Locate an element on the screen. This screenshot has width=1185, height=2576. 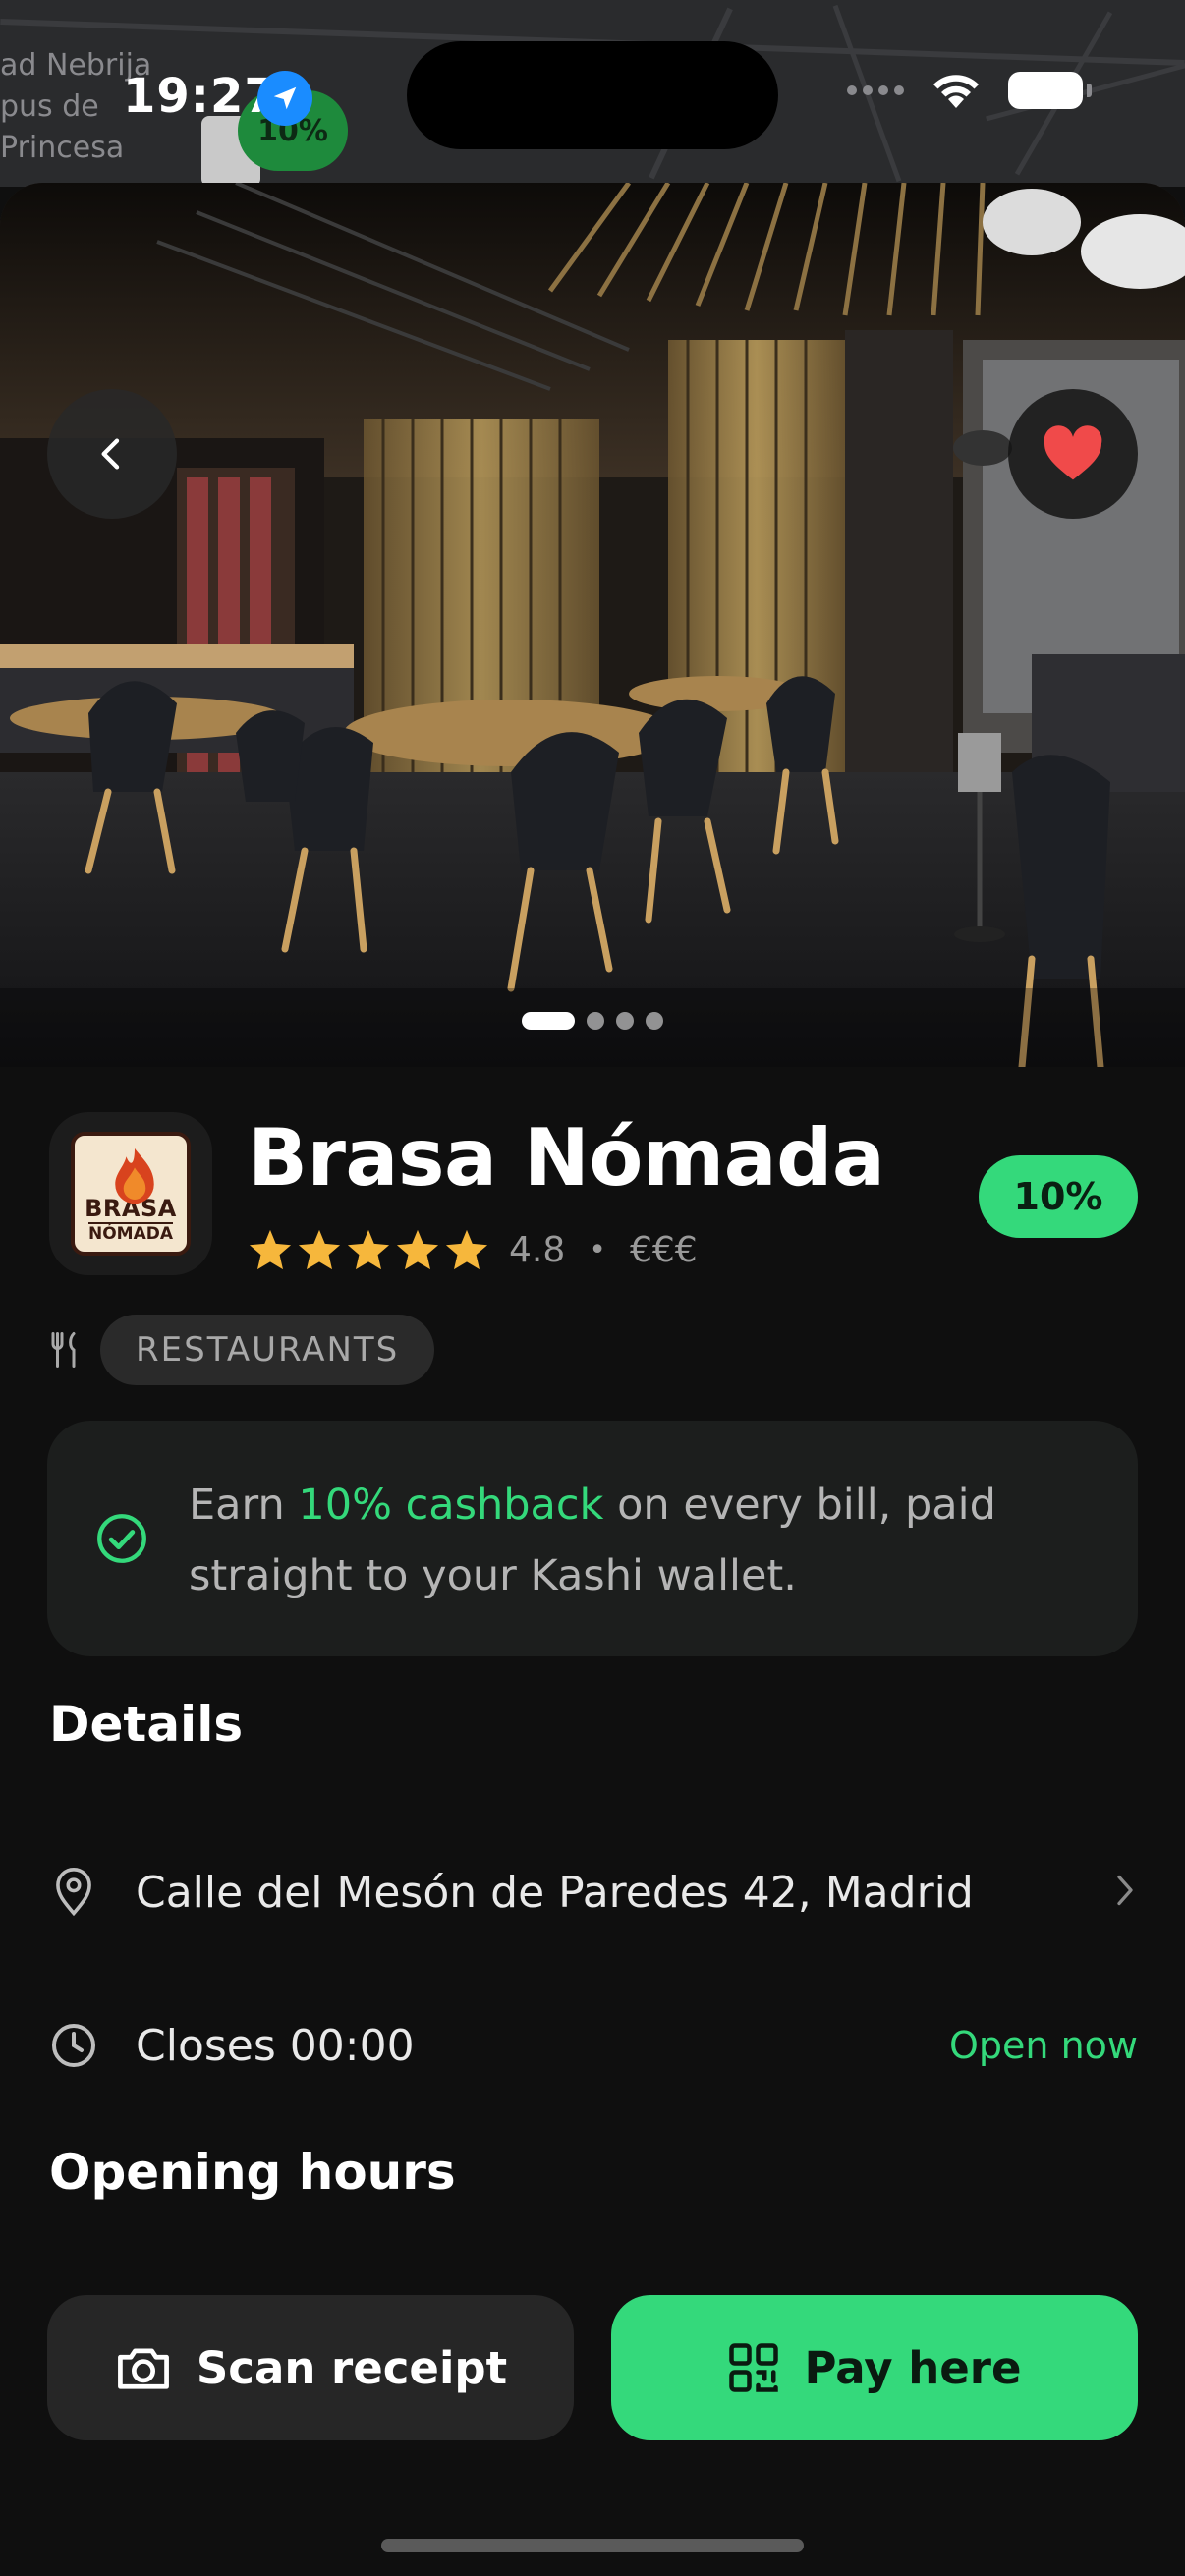
clock-icon is located at coordinates (74, 2045).